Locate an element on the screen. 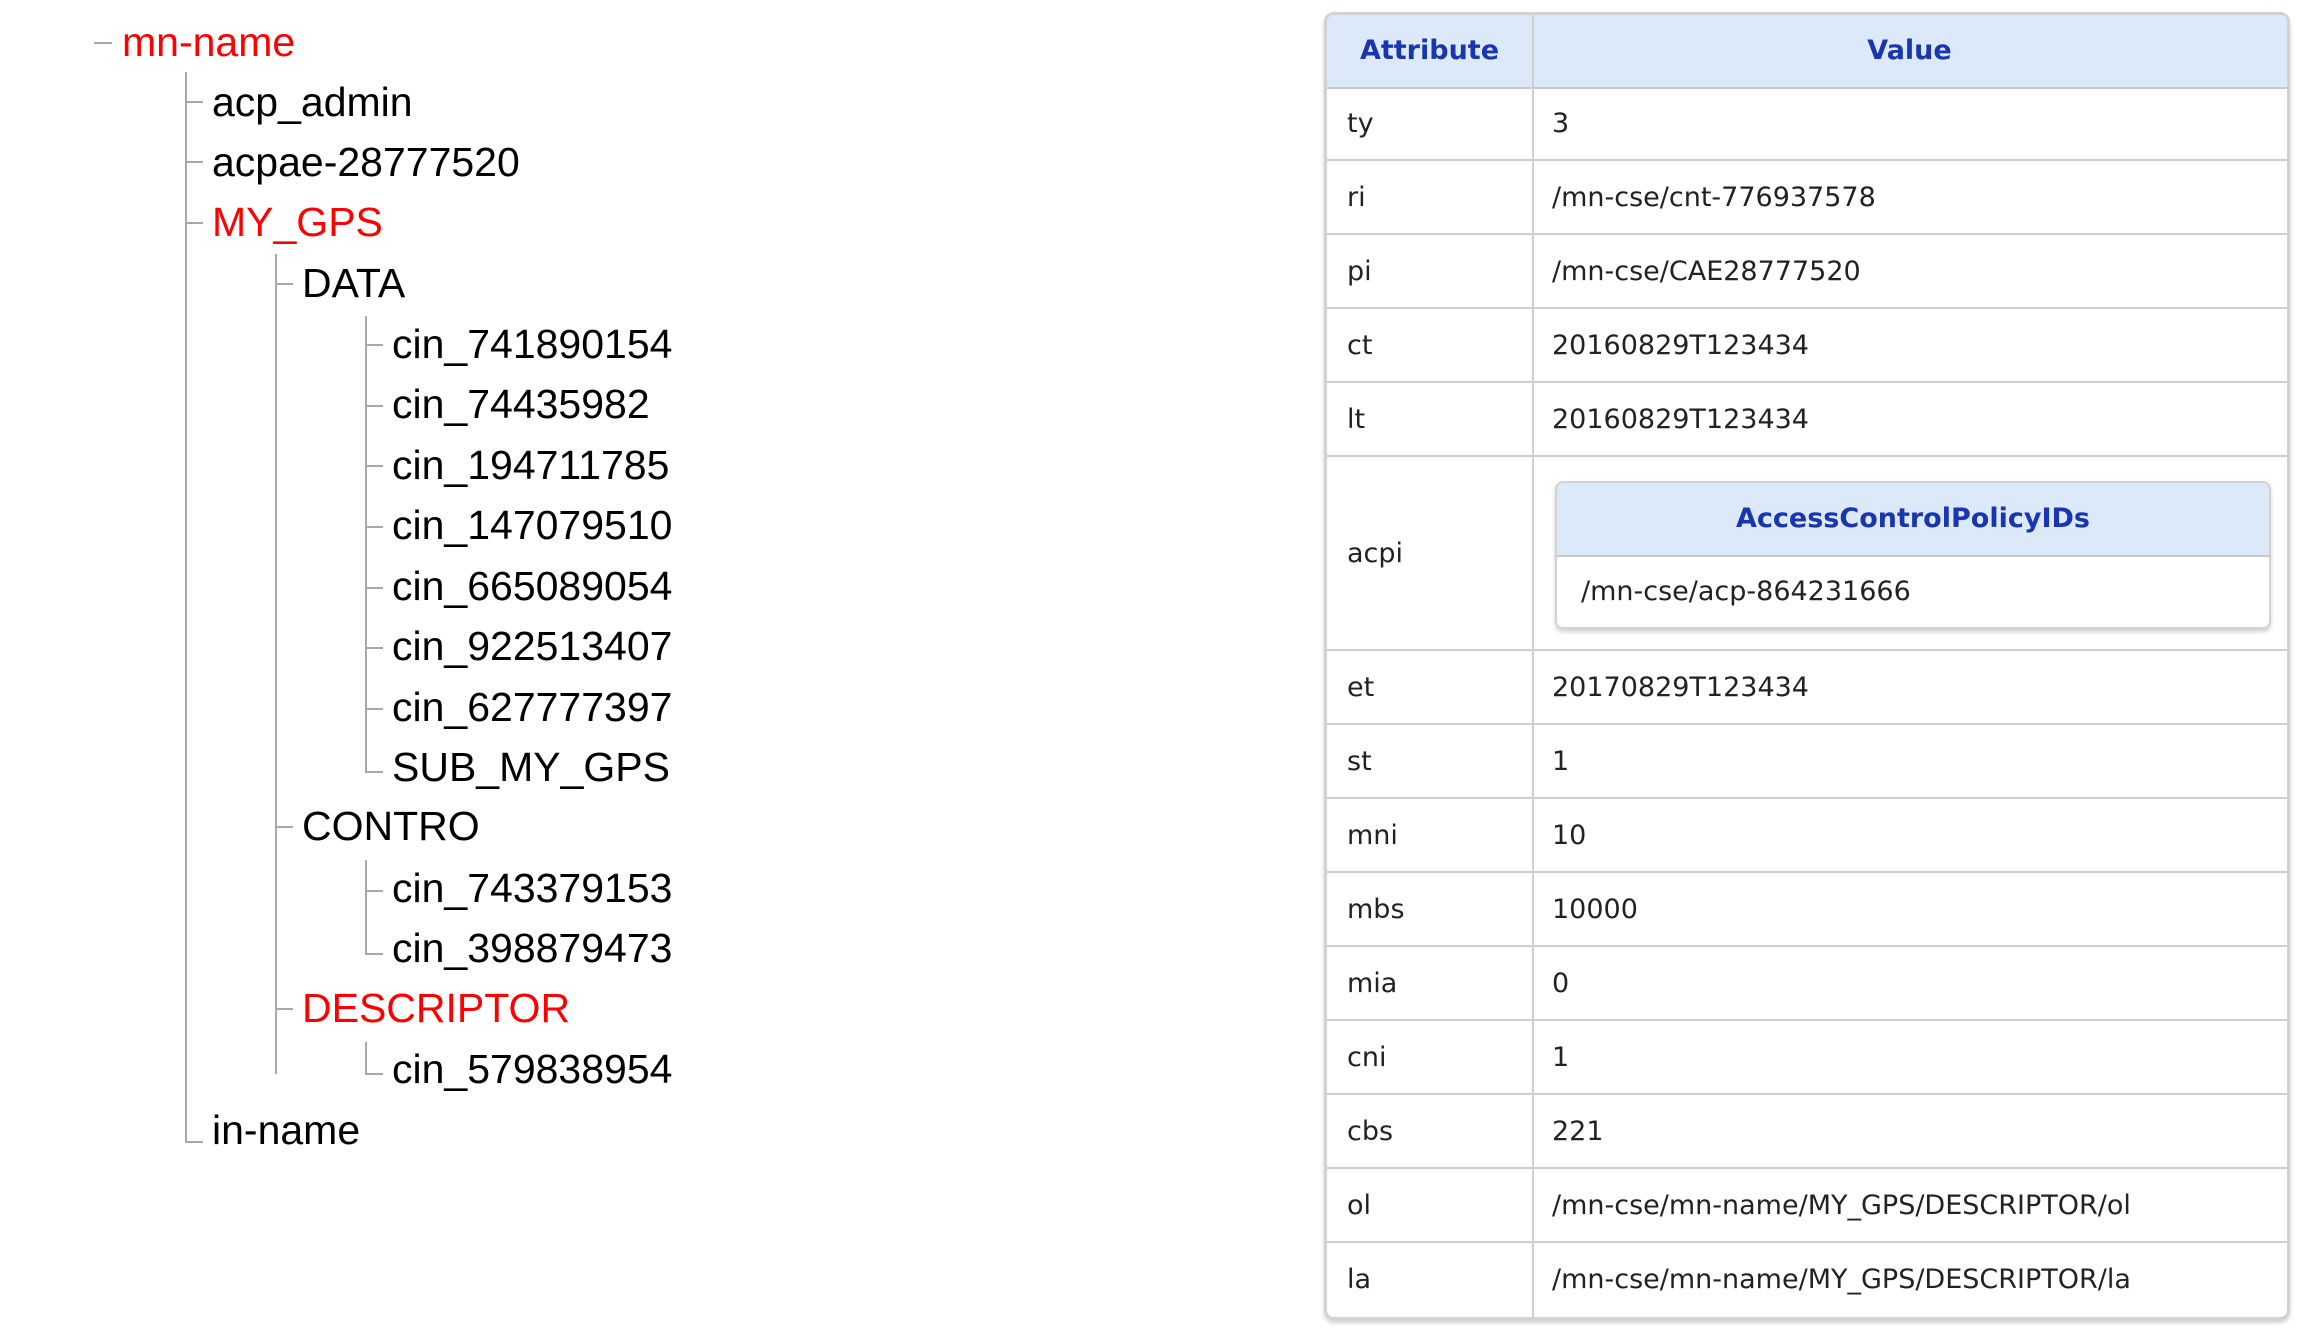 Image resolution: width=2304 pixels, height=1338 pixels. attribute-name: cbs is located at coordinates (1370, 1131).